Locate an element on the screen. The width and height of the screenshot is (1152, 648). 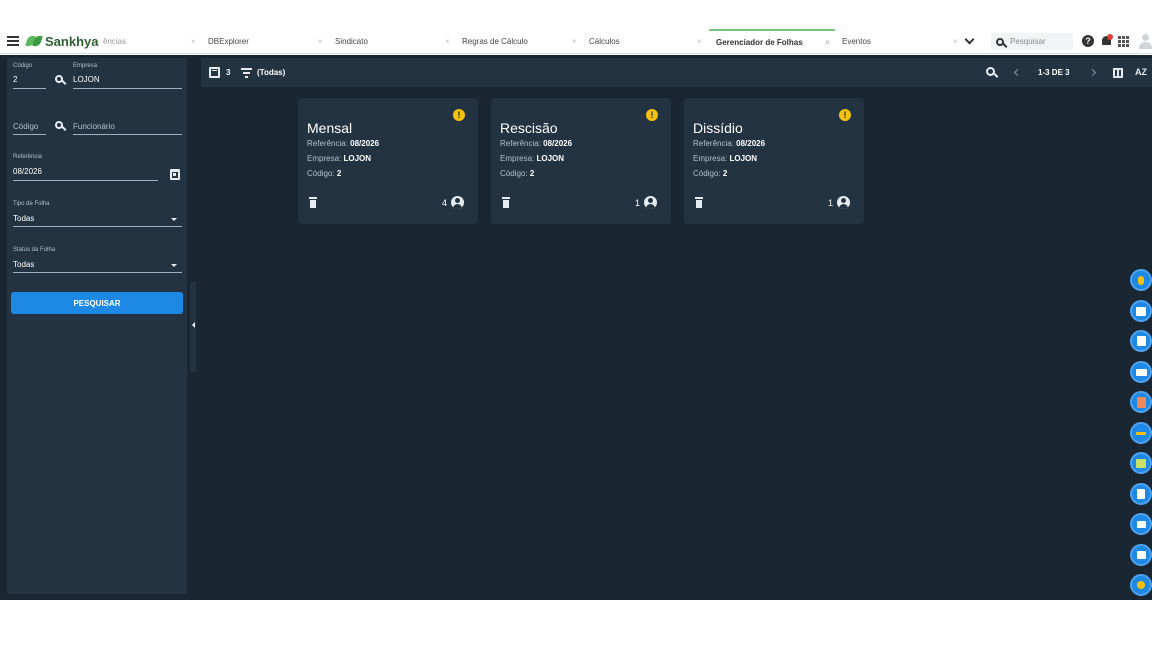
employee-count: 1 is located at coordinates (637, 203).